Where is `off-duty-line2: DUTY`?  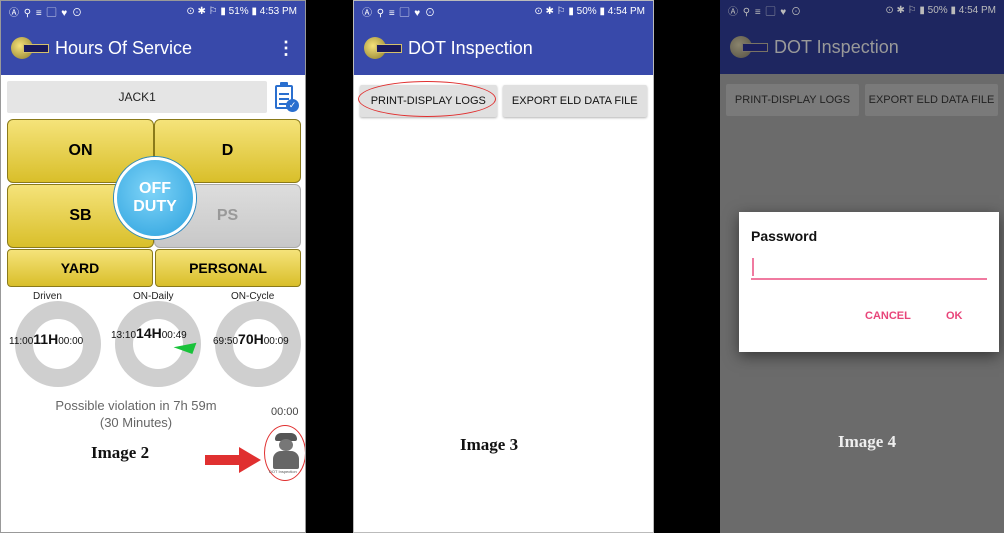
off-duty-line2: DUTY is located at coordinates (155, 206).